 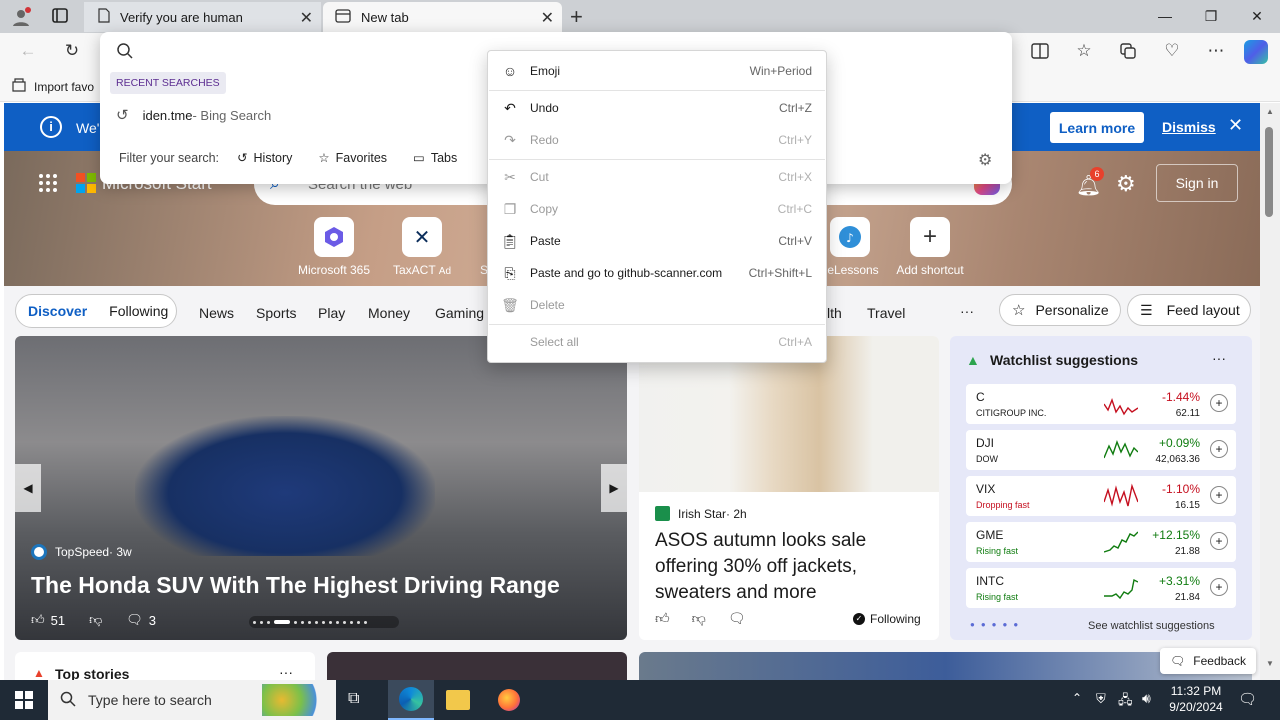 I want to click on copilot-icon, so click(x=1256, y=52).